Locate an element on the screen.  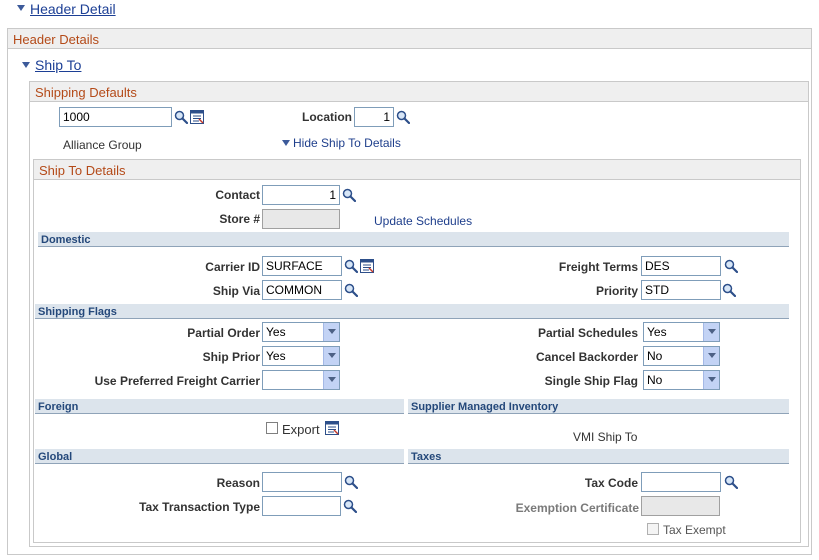
tax-exempt-checkbox is located at coordinates (653, 529).